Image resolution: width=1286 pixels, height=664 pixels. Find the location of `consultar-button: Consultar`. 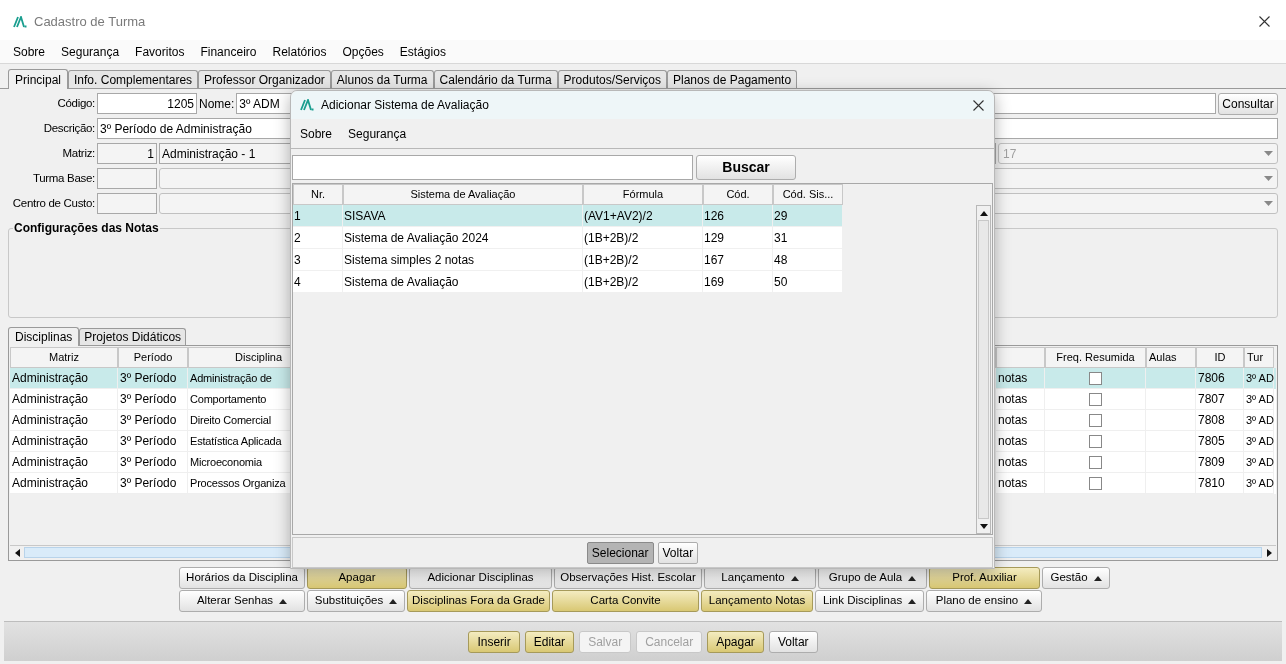

consultar-button: Consultar is located at coordinates (1248, 103).